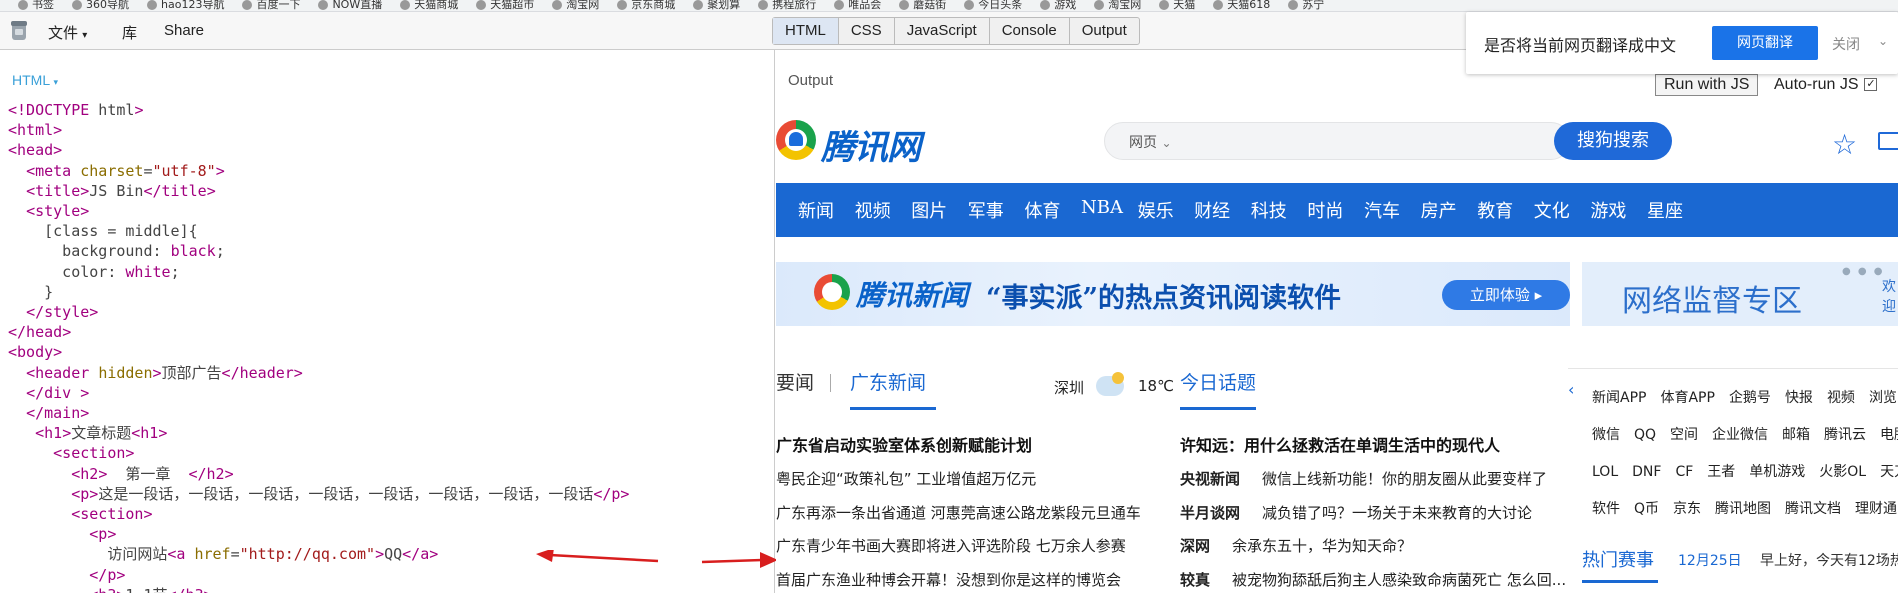  Describe the element at coordinates (948, 579) in the screenshot. I see `news-item: 首届广东渔业种博会开幕！没想到你是这样的博览会` at that location.